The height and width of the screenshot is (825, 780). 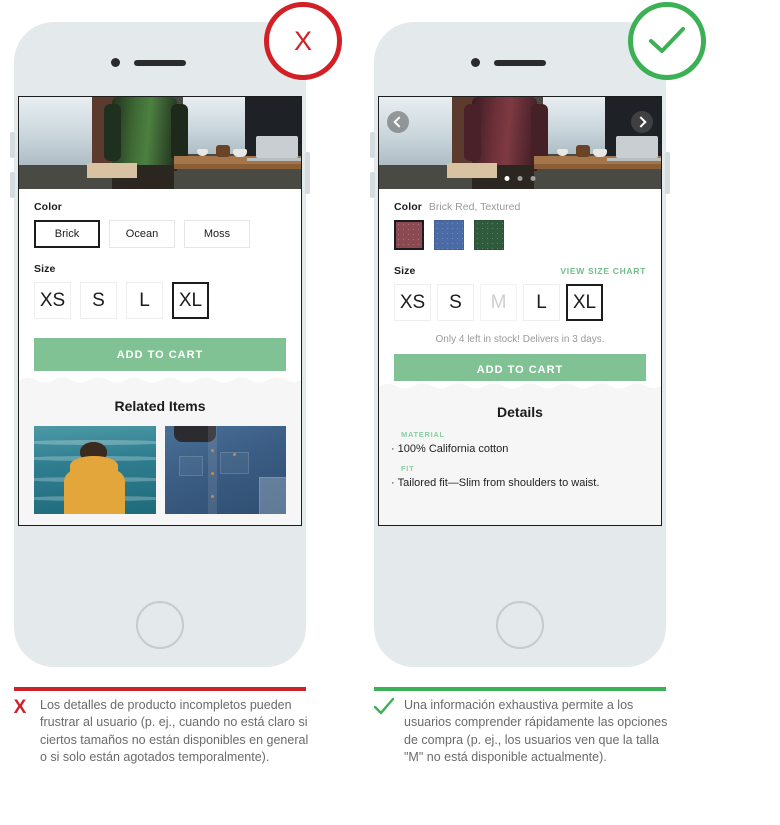 What do you see at coordinates (474, 207) in the screenshot?
I see `color-value: Brick Red, Textured` at bounding box center [474, 207].